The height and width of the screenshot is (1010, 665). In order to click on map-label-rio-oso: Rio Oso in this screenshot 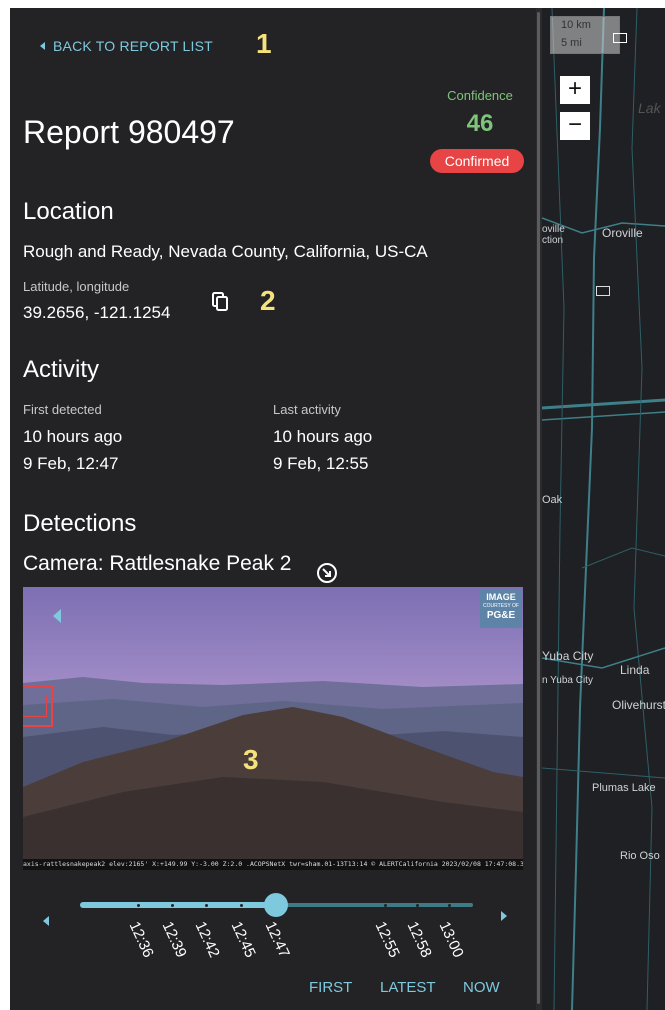, I will do `click(640, 856)`.